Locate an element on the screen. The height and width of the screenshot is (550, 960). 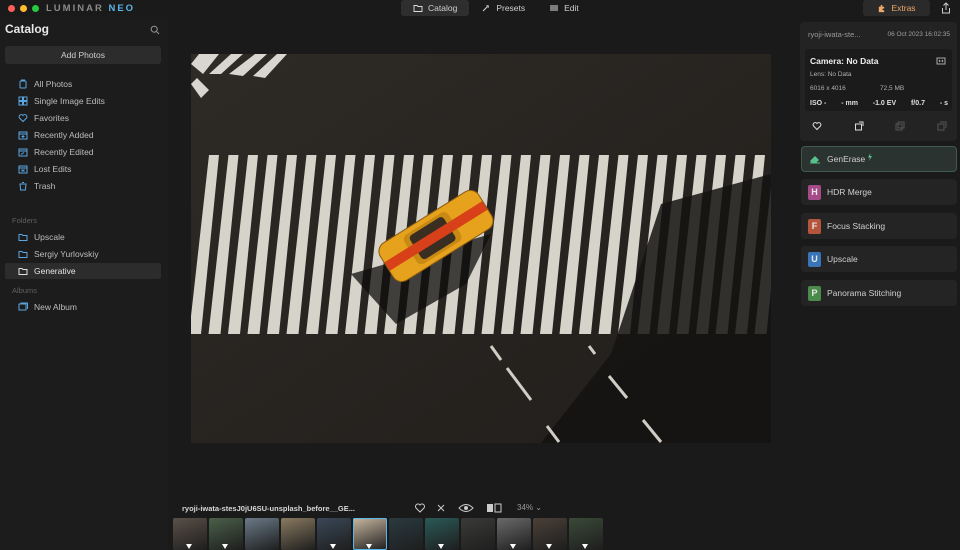
sidebar-item-upscale-folder: Upscale is located at coordinates (83, 237).